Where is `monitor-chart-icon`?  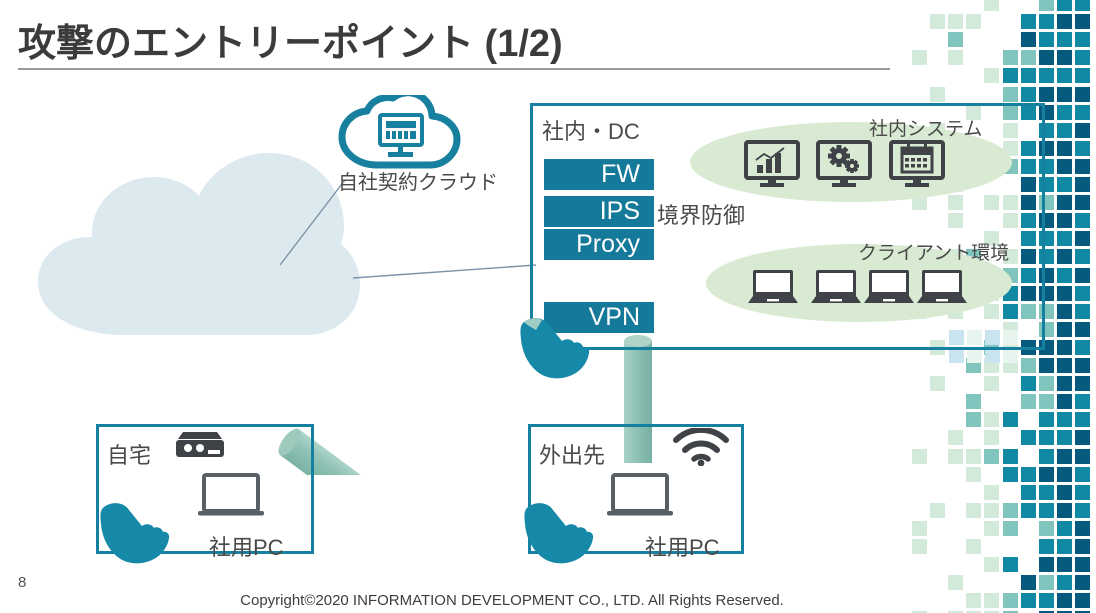
monitor-chart-icon is located at coordinates (772, 163).